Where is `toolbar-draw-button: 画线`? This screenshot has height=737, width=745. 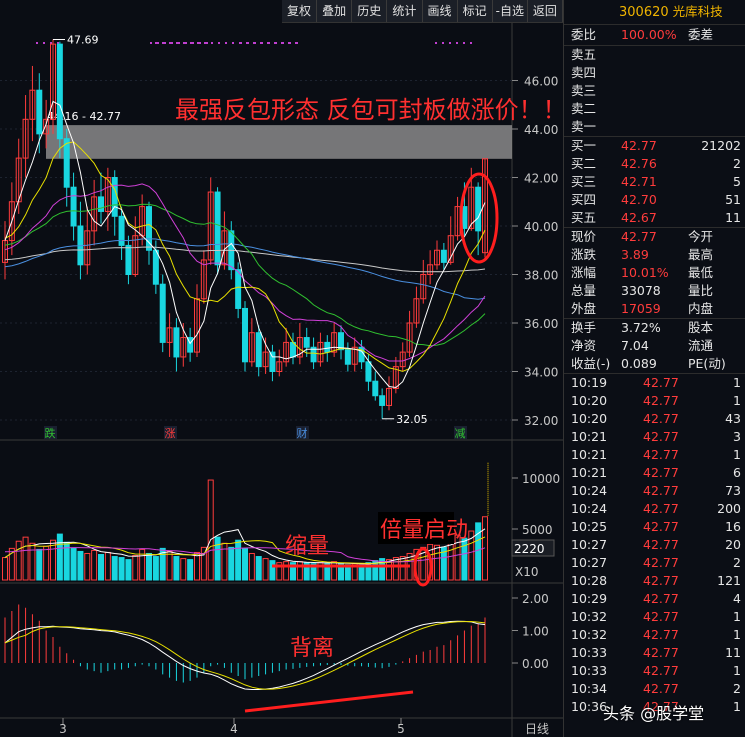
toolbar-draw-button: 画线 is located at coordinates (440, 11).